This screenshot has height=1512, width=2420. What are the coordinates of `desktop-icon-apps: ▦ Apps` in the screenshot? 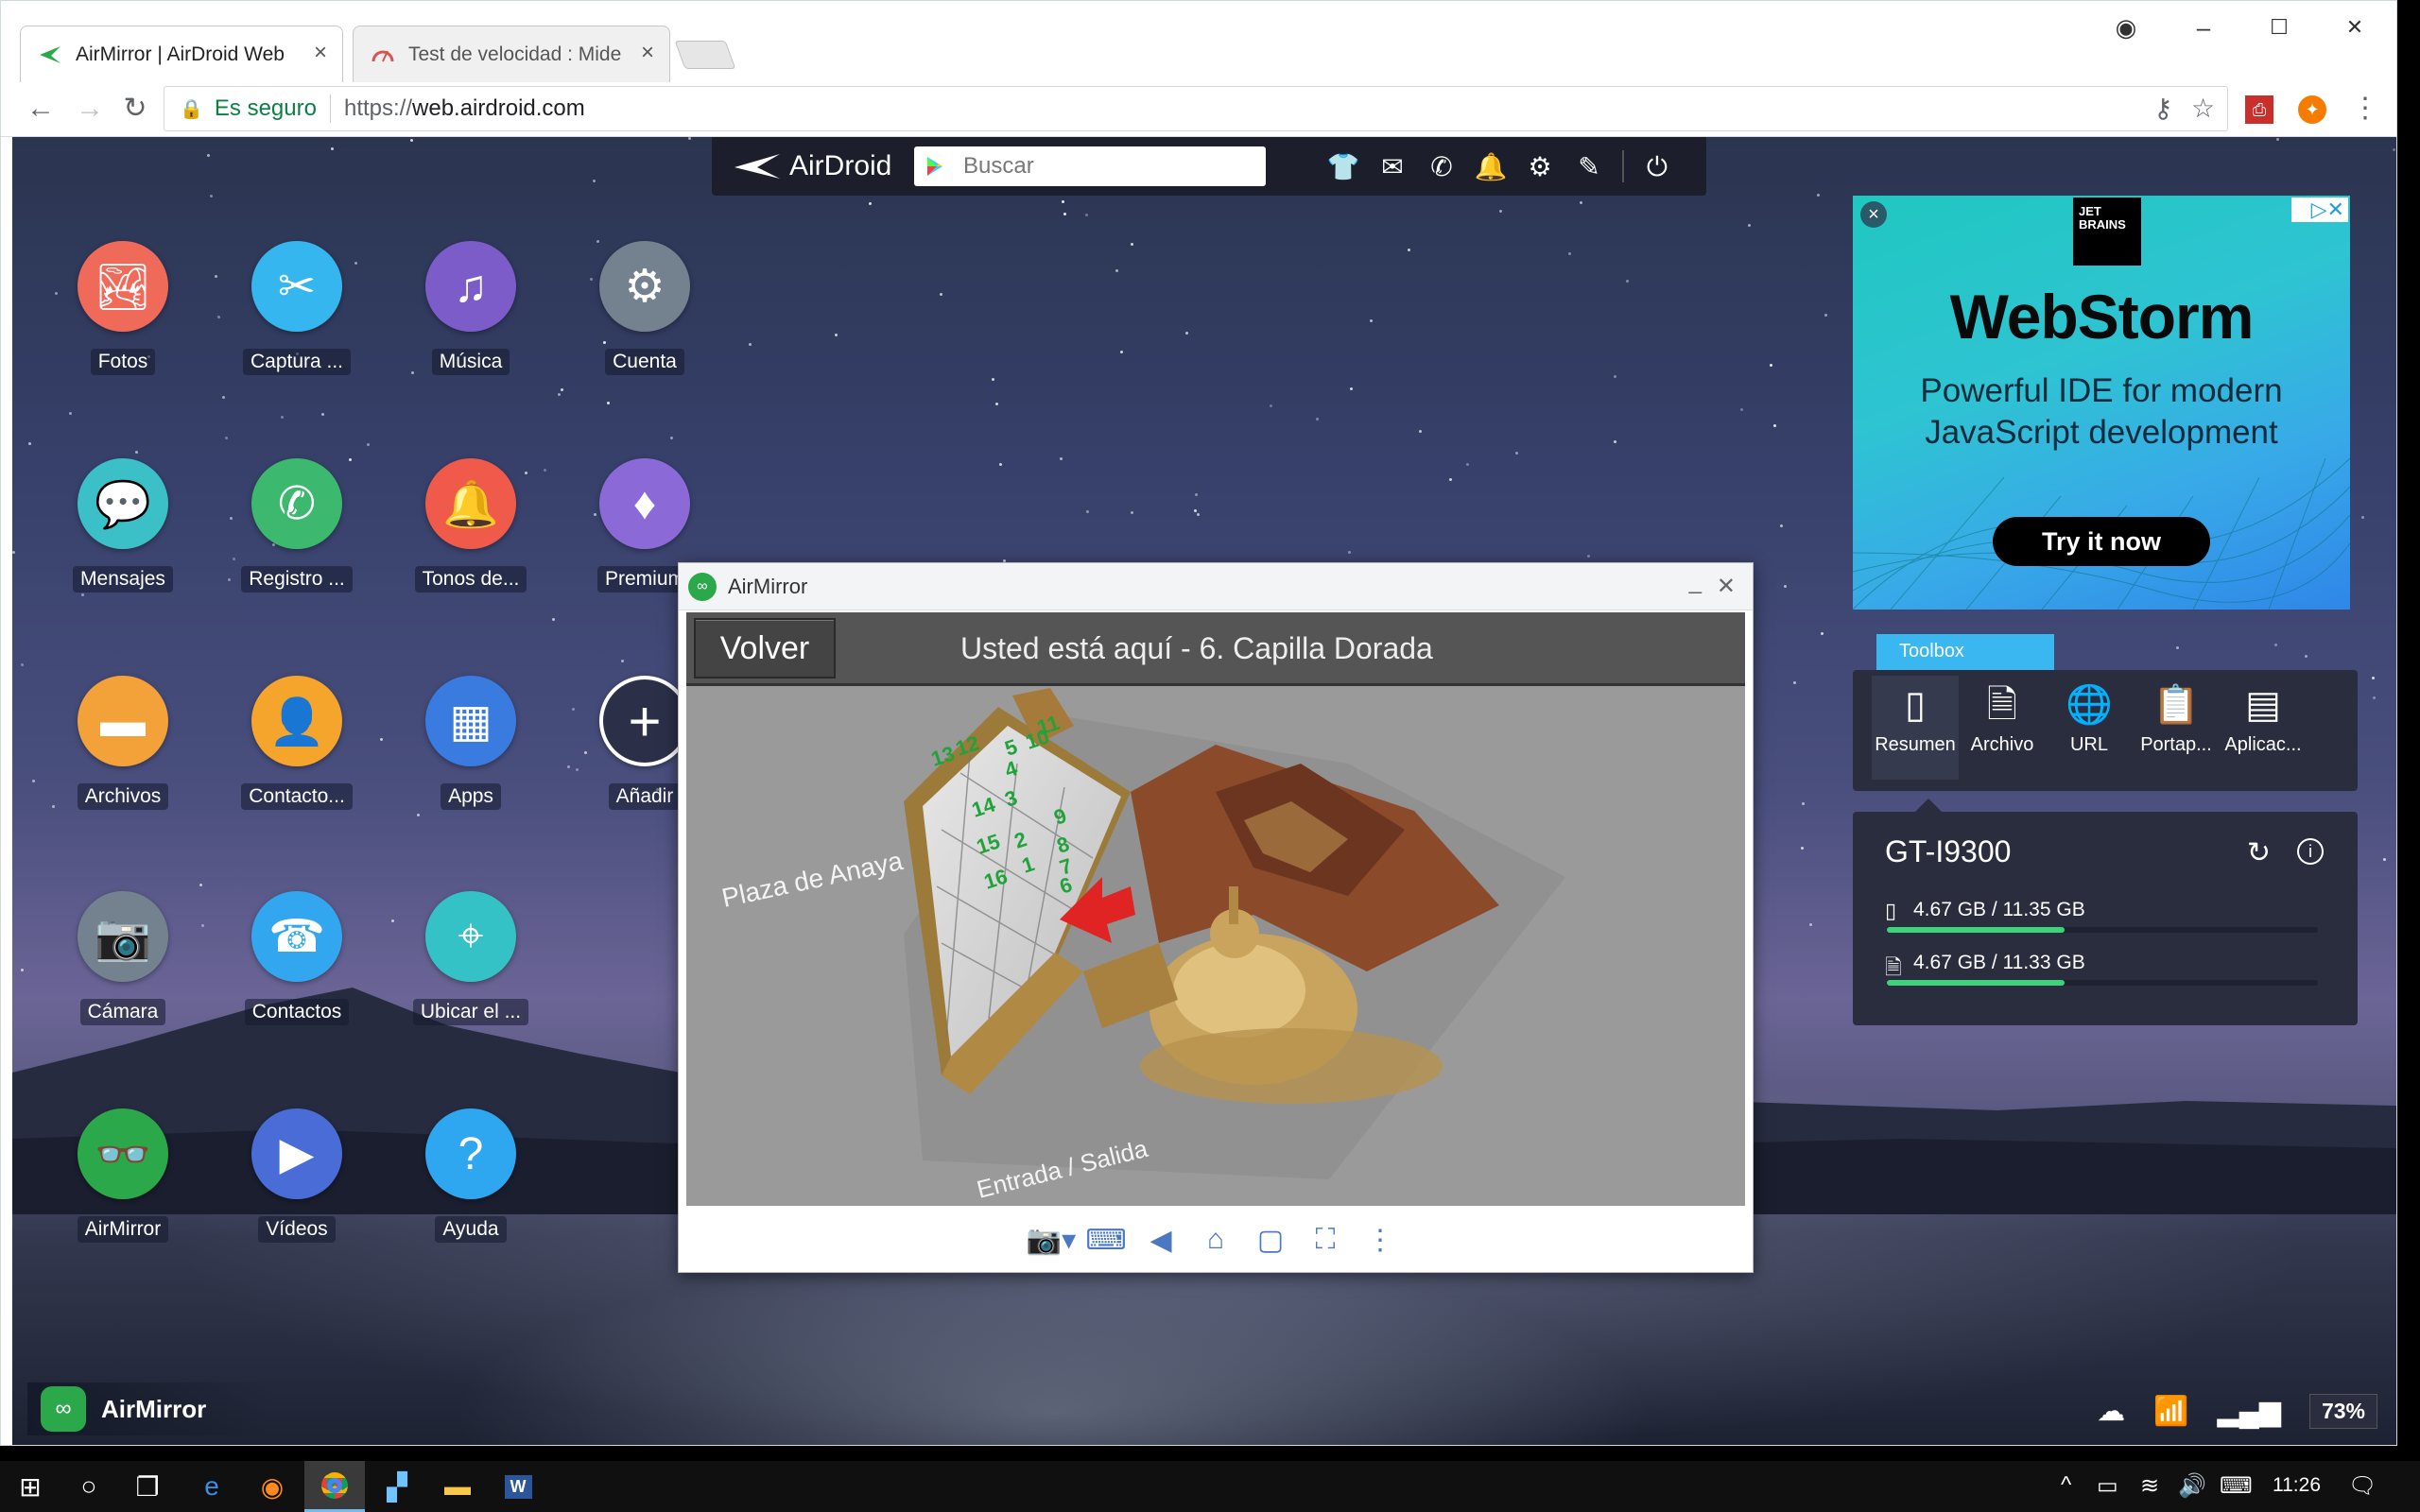 It's located at (471, 745).